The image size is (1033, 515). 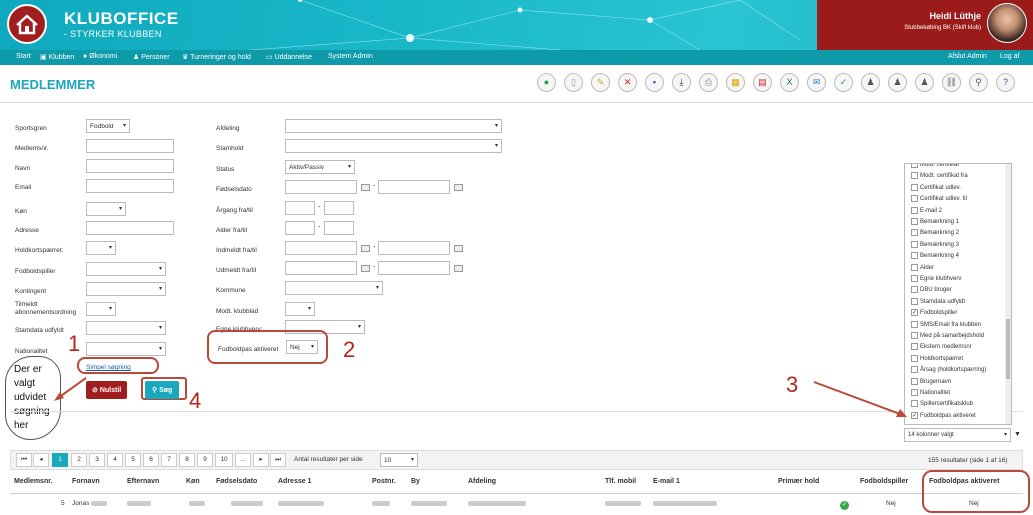 I want to click on sms-icon: ✓, so click(x=843, y=82).